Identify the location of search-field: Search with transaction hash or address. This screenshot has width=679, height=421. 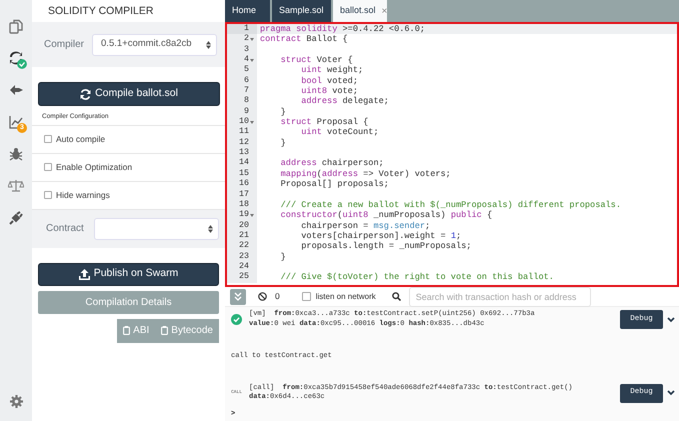
(499, 296).